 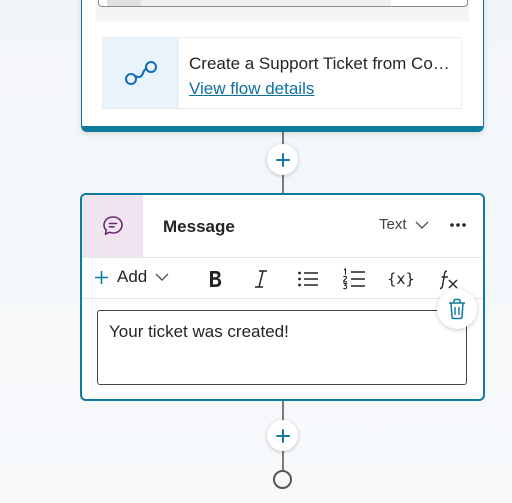 I want to click on flow-icon-container, so click(x=141, y=73).